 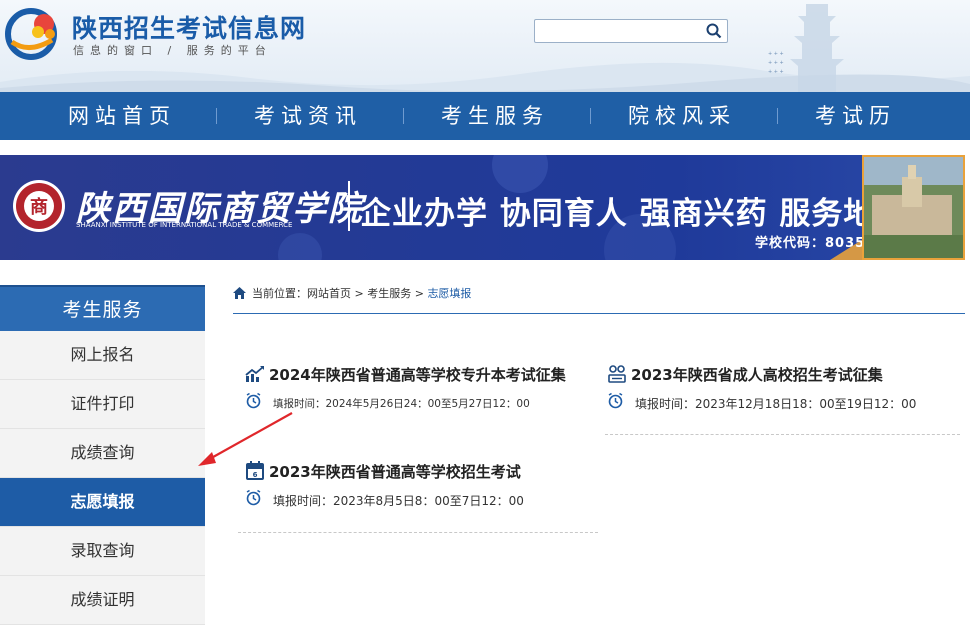 I want to click on banner-school-code: 学校代码：8035, so click(x=810, y=243).